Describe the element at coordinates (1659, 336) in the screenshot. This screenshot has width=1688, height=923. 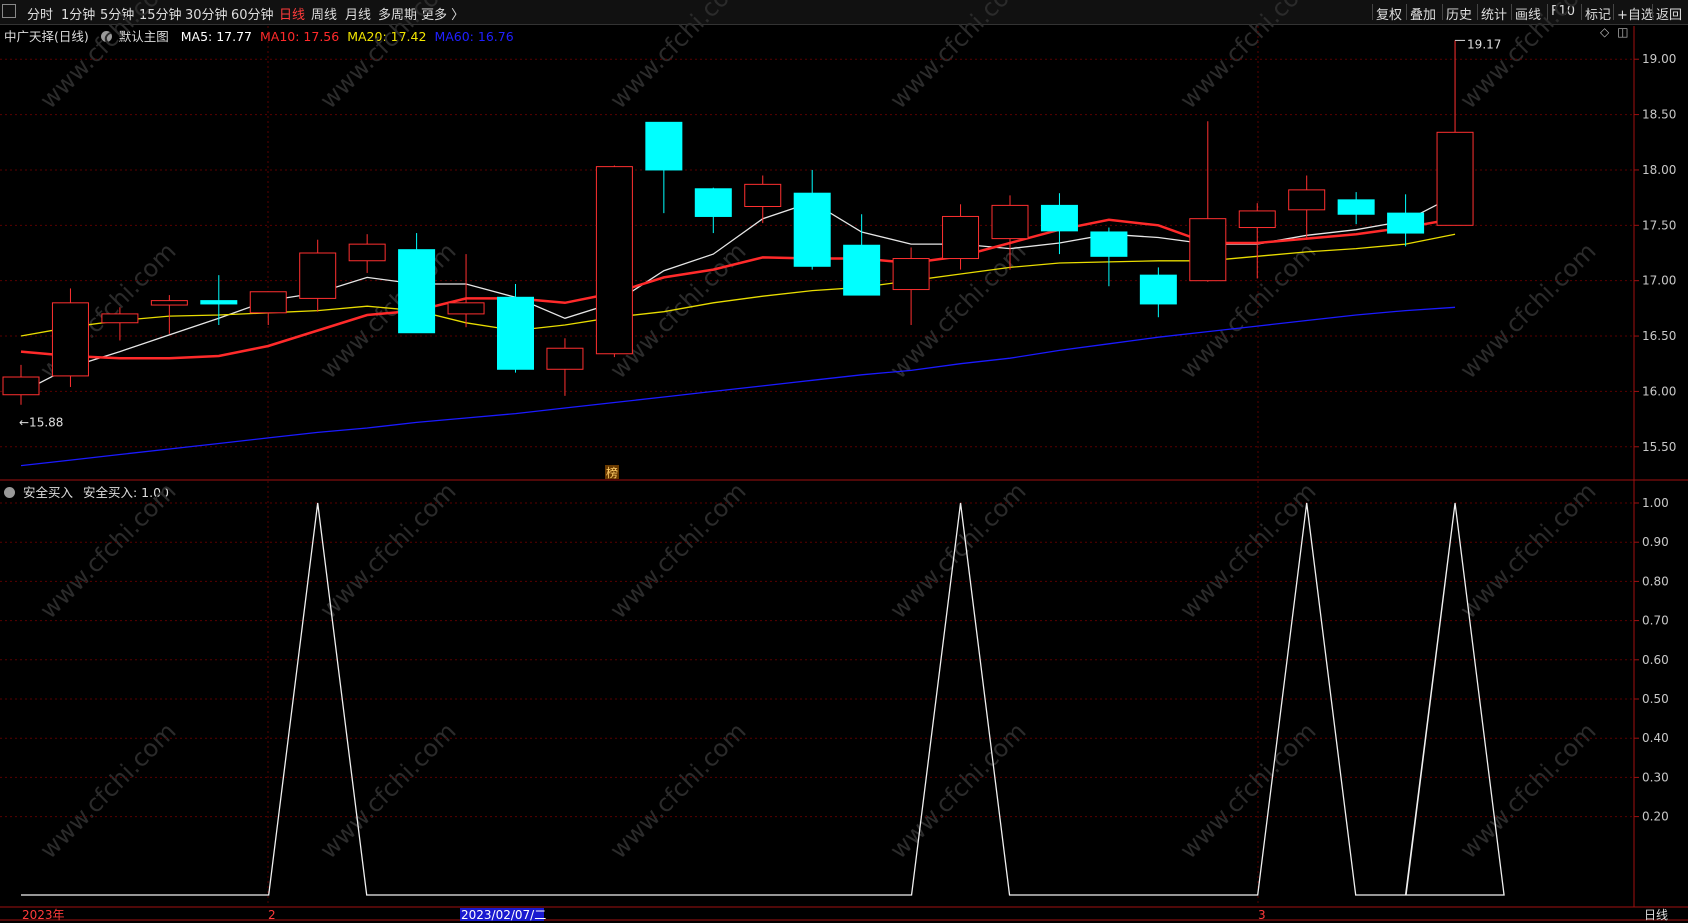
I see `main-ytick-label: 16.50` at that location.